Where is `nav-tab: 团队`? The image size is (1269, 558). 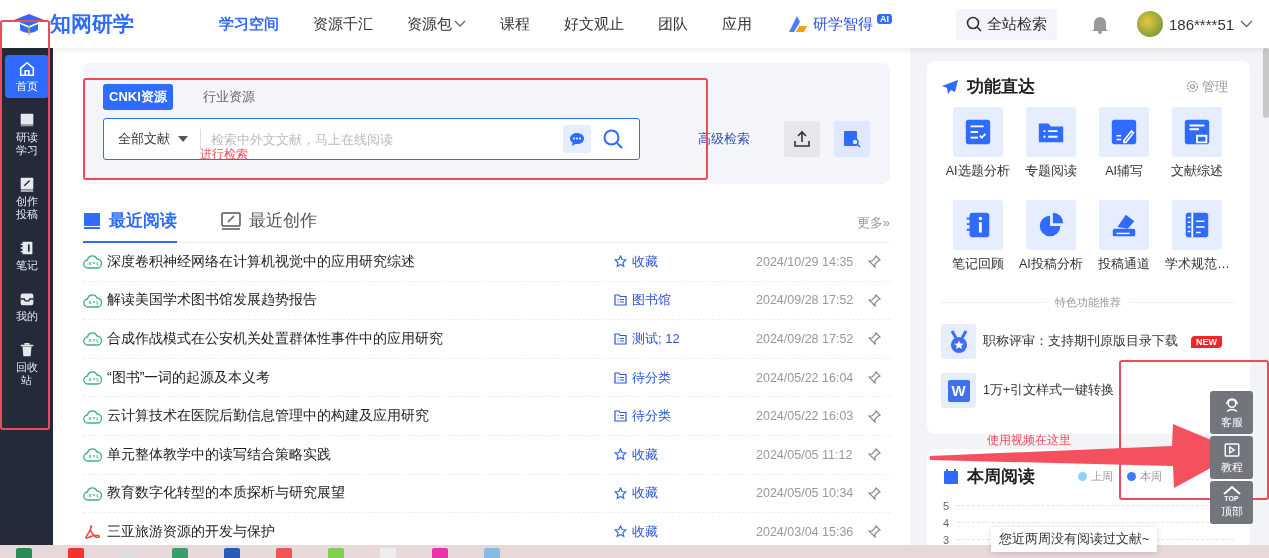
nav-tab: 团队 is located at coordinates (673, 24).